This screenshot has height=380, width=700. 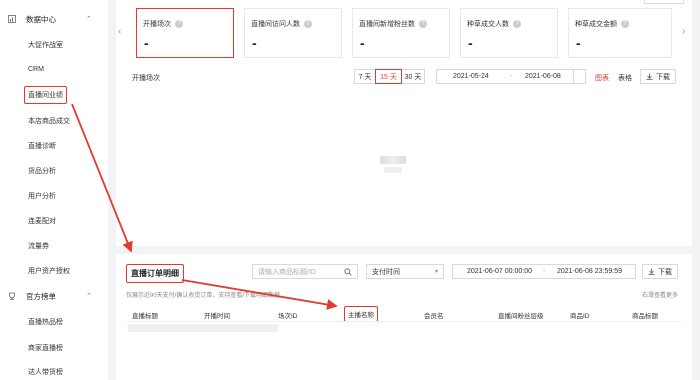 I want to click on orders-download-button: 下载, so click(x=660, y=271).